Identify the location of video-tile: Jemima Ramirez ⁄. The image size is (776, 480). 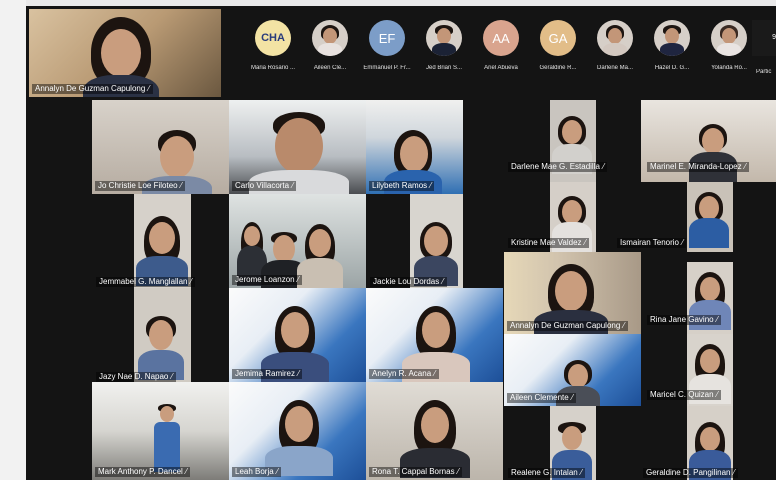
(297, 335).